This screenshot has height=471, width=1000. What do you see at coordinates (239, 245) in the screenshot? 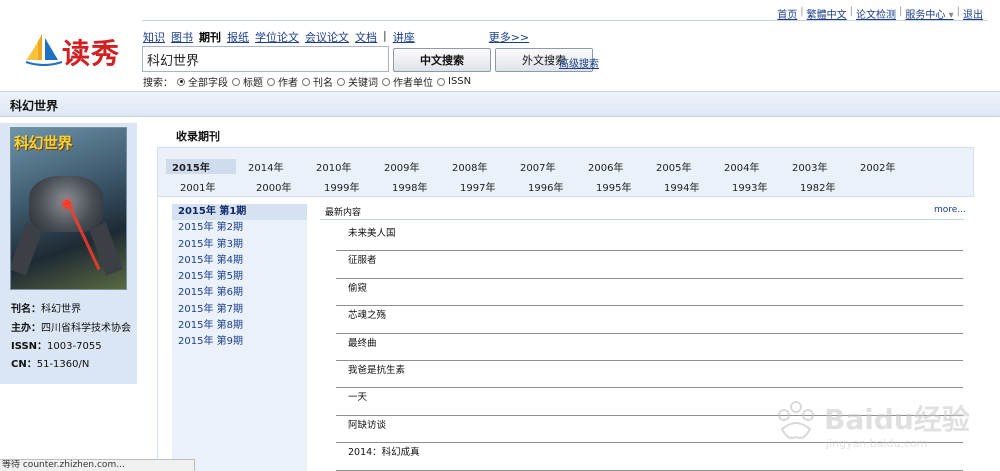
I see `issue-item: 2015年 第3期` at bounding box center [239, 245].